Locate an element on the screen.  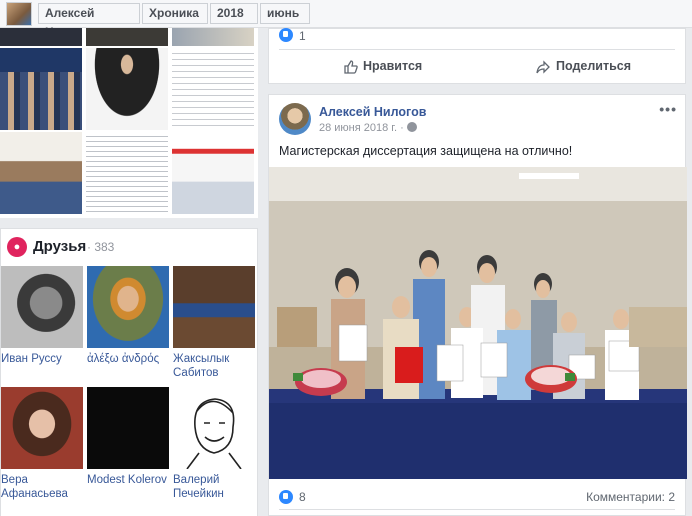
post-date-text: 28 июня 2018 г. · is located at coordinates (361, 128).